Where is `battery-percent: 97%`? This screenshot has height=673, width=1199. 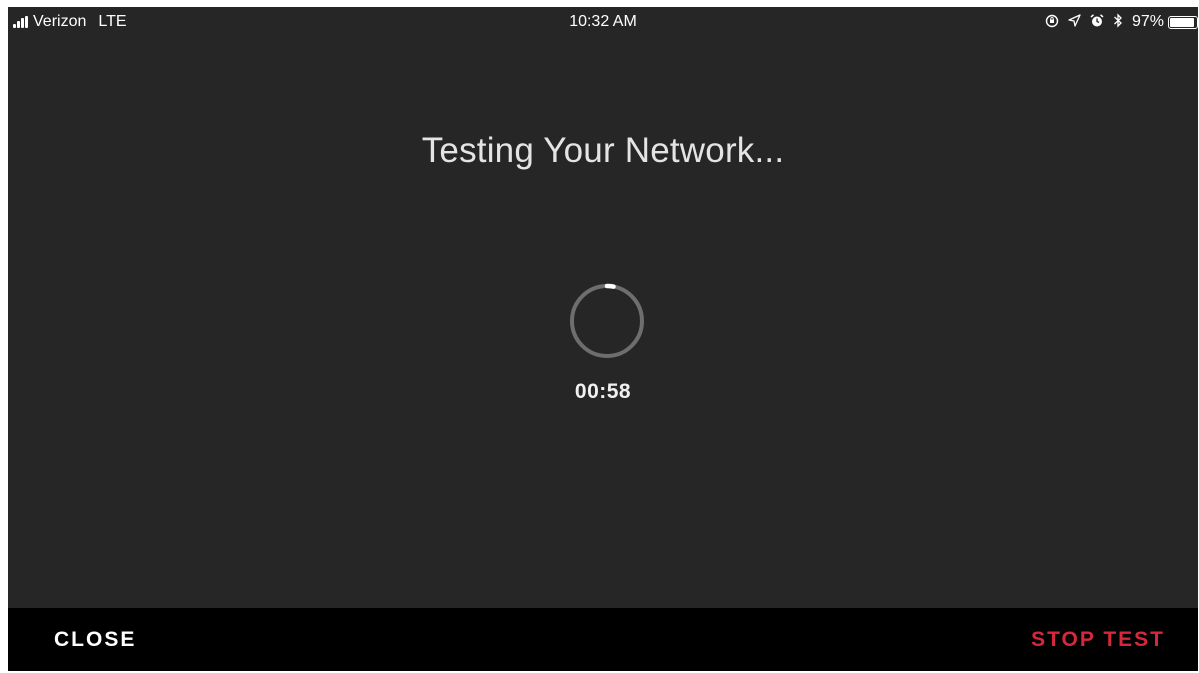
battery-percent: 97% is located at coordinates (1147, 21).